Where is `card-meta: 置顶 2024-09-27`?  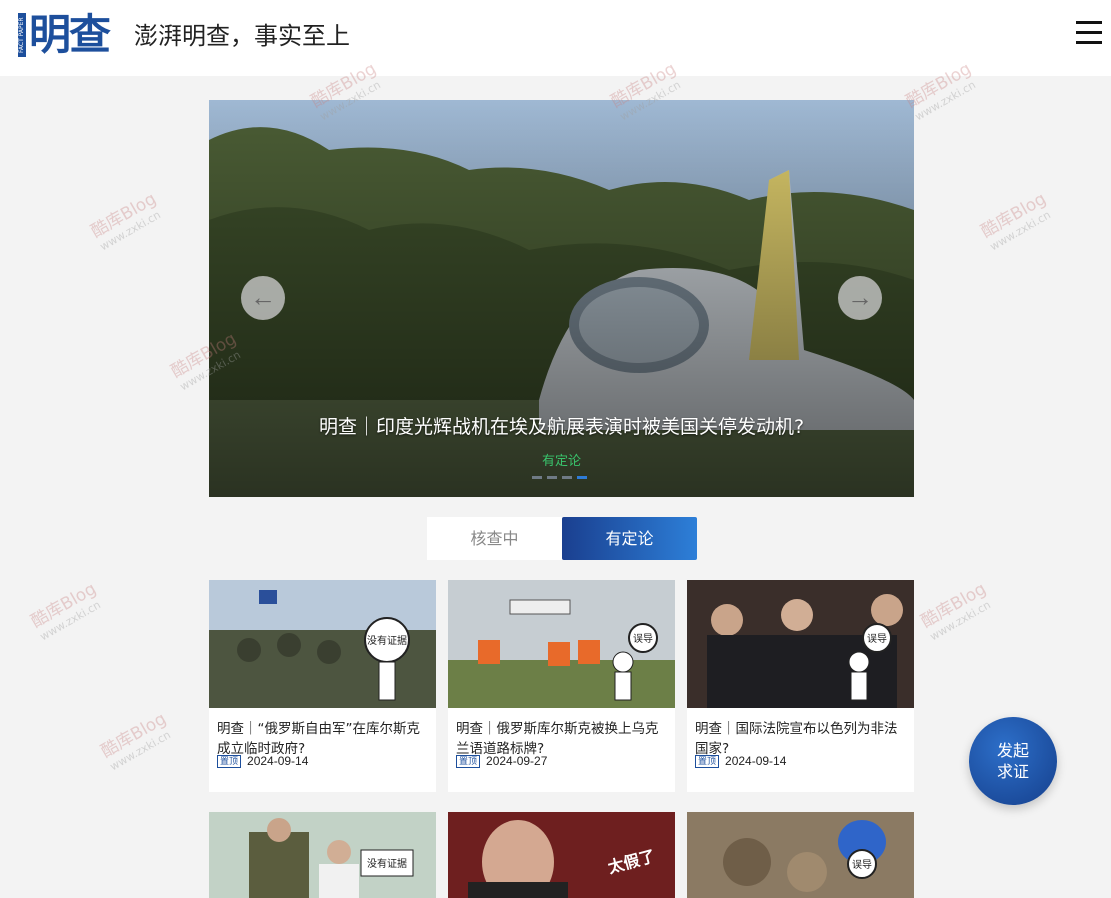
card-meta: 置顶 2024-09-27 is located at coordinates (501, 761).